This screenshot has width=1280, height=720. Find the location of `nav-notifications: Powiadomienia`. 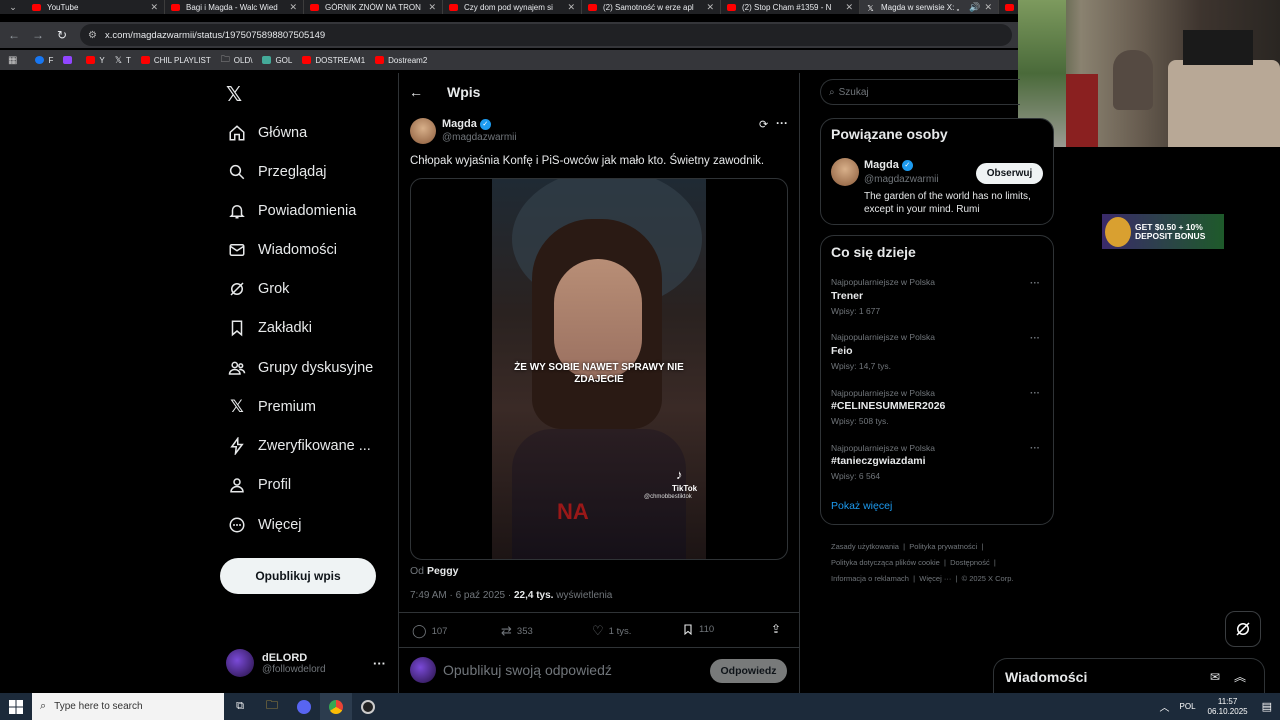

nav-notifications: Powiadomienia is located at coordinates (291, 211).